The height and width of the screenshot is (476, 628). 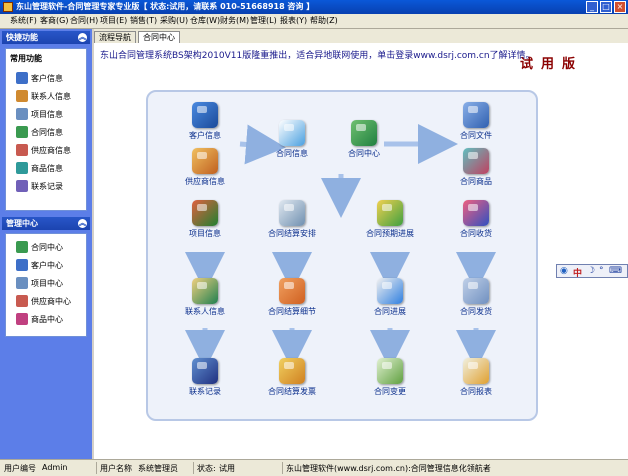 I want to click on flow-contract-center: 合同中心, so click(x=364, y=139).